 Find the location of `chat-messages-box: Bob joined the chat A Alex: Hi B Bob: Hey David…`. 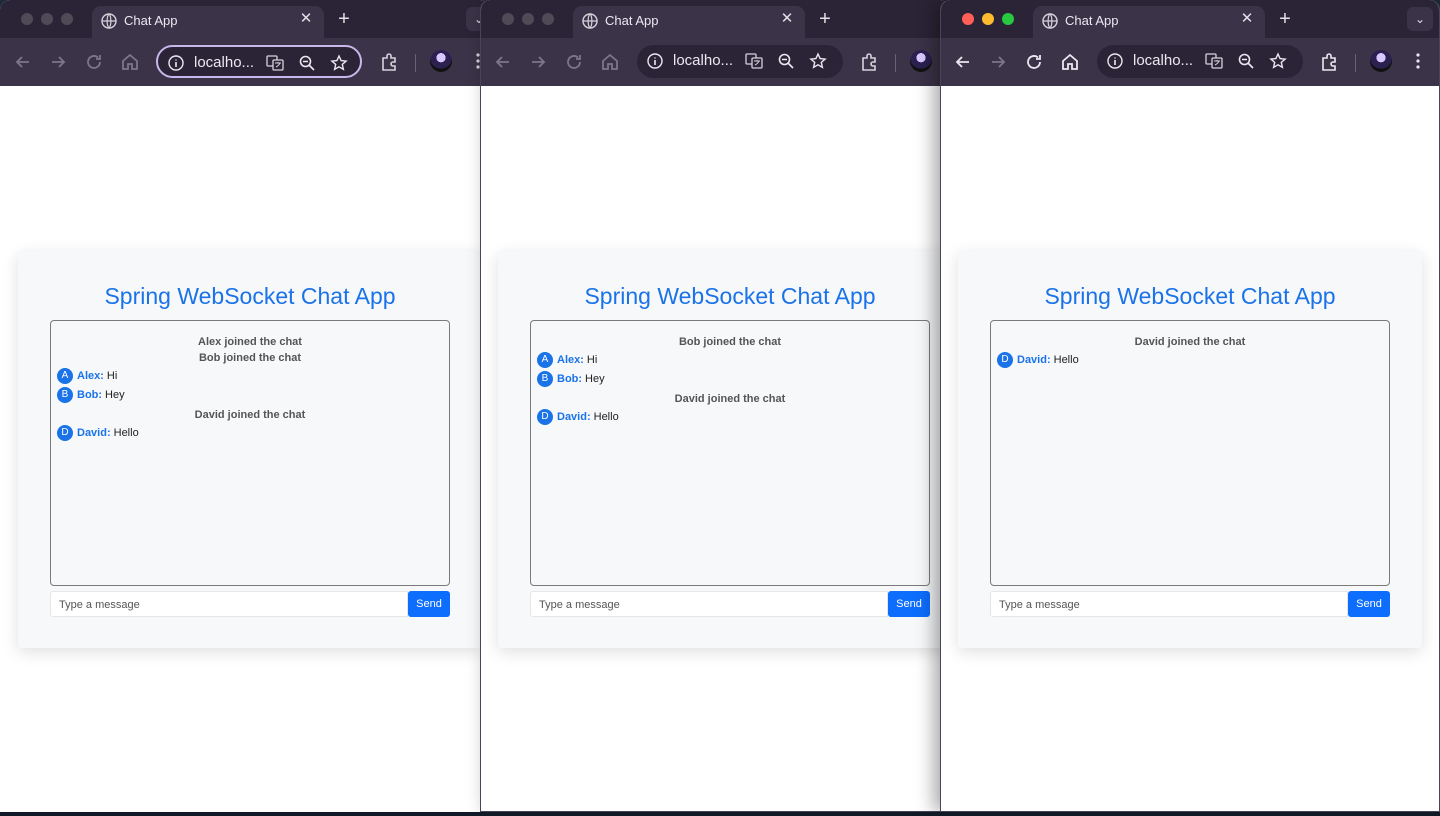

chat-messages-box: Bob joined the chat A Alex: Hi B Bob: Hey David… is located at coordinates (730, 453).